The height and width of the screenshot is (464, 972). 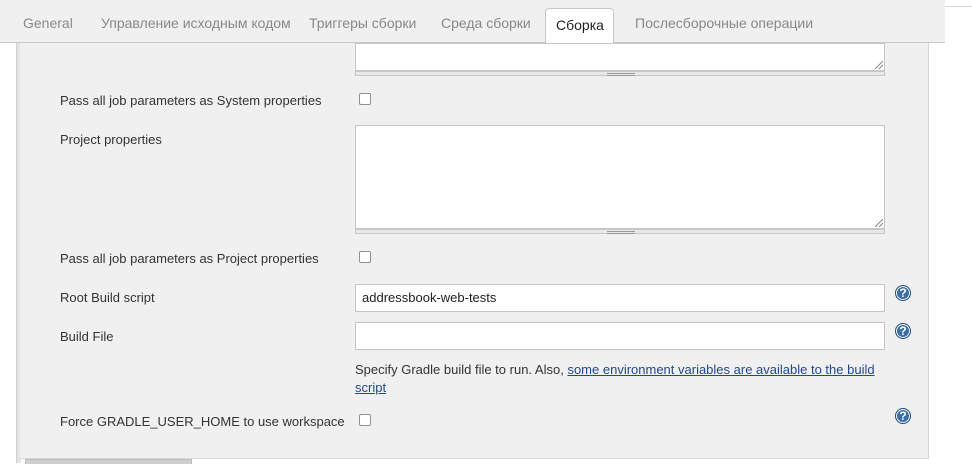 I want to click on tab-post-build: Послесборочные операции, so click(x=724, y=21).